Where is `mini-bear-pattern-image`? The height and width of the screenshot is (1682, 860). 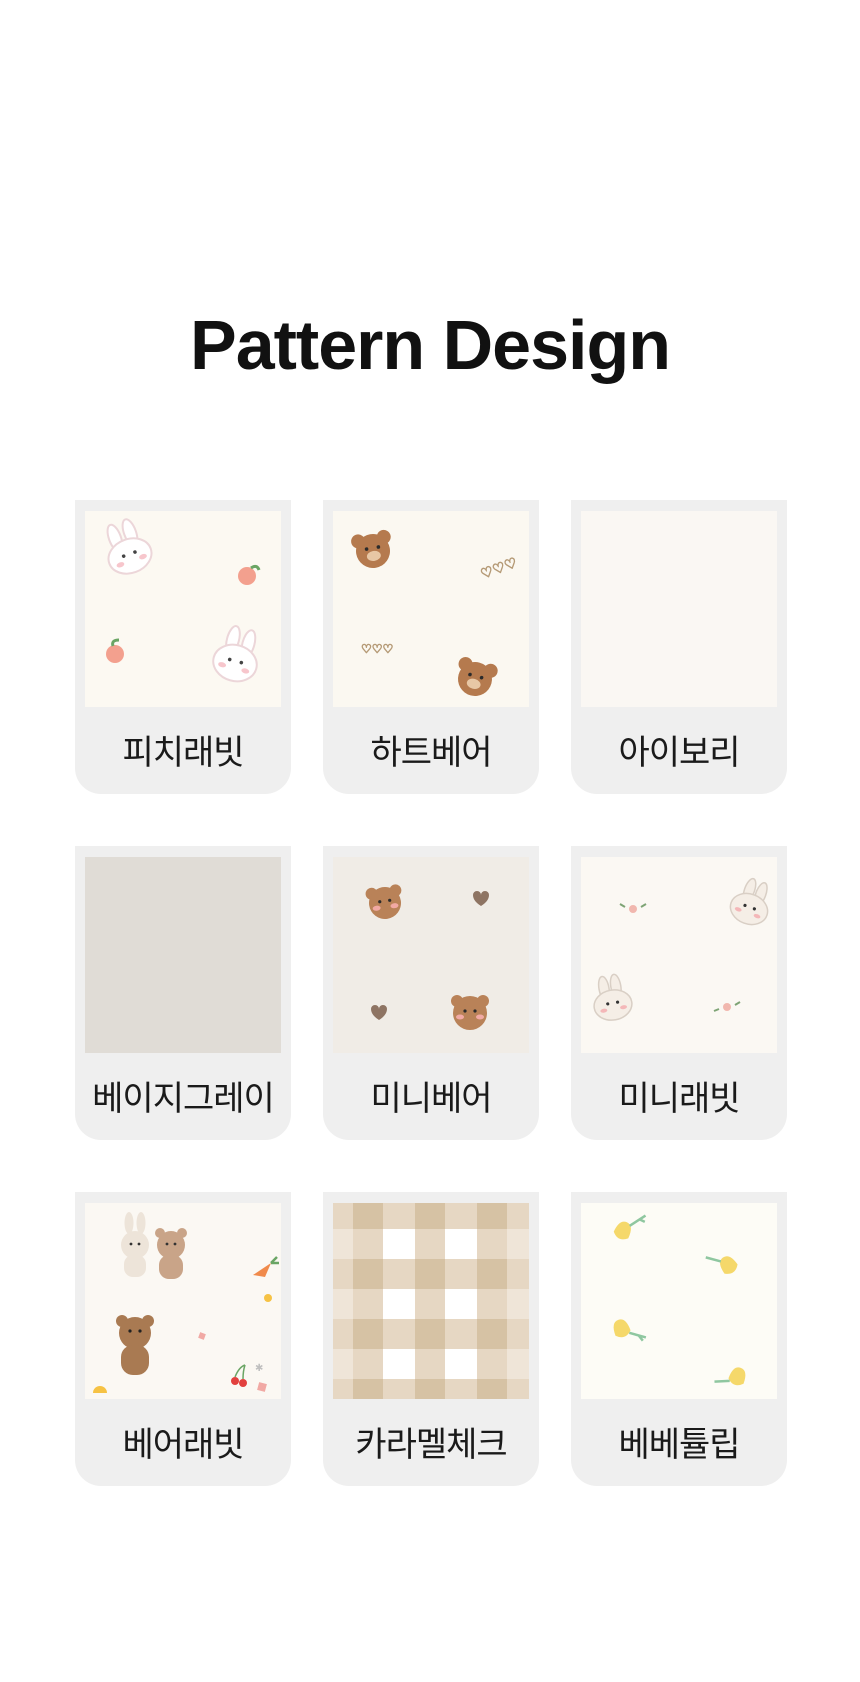
mini-bear-pattern-image is located at coordinates (431, 955).